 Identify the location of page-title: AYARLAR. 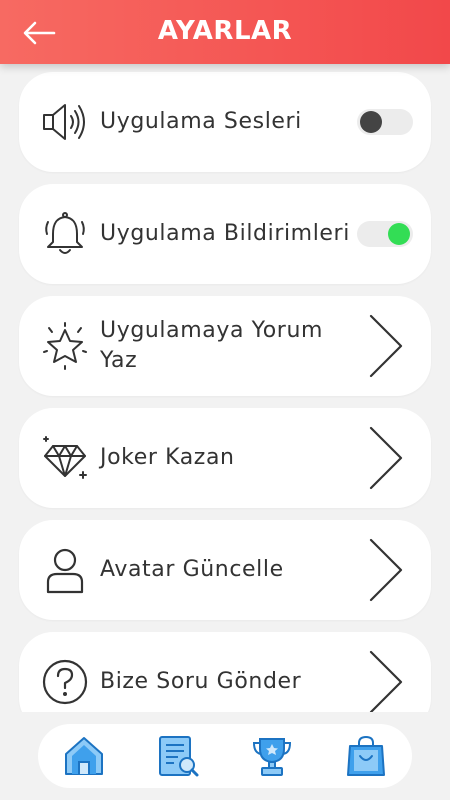
(225, 31).